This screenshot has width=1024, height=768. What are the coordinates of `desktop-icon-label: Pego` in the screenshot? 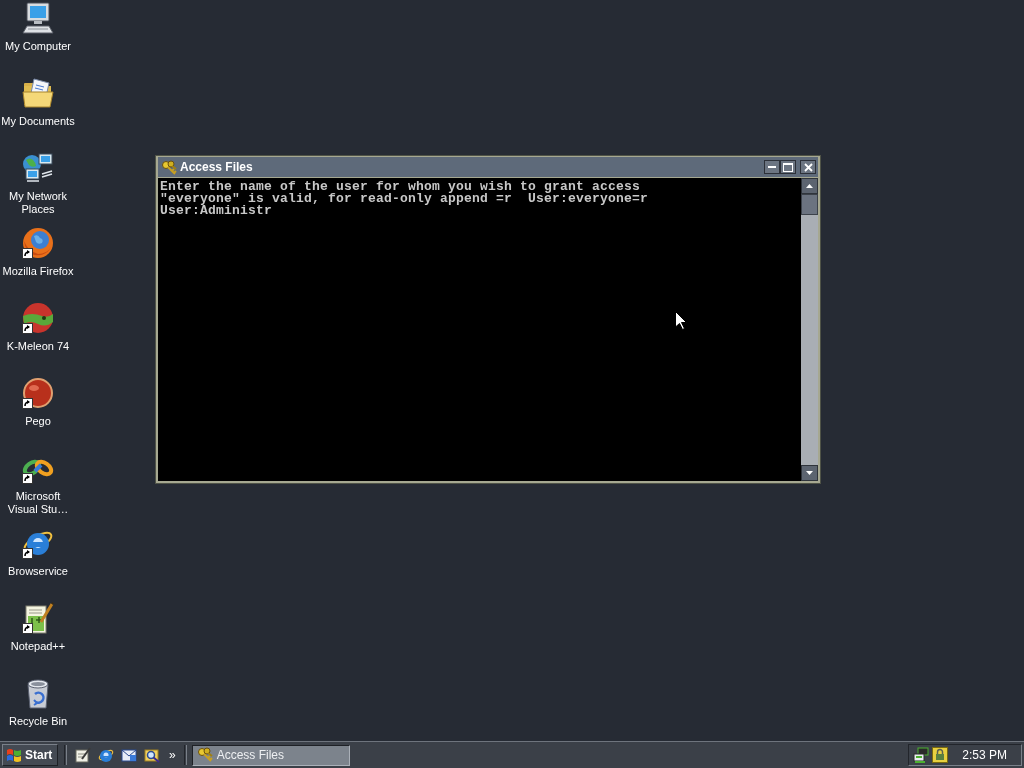 It's located at (38, 421).